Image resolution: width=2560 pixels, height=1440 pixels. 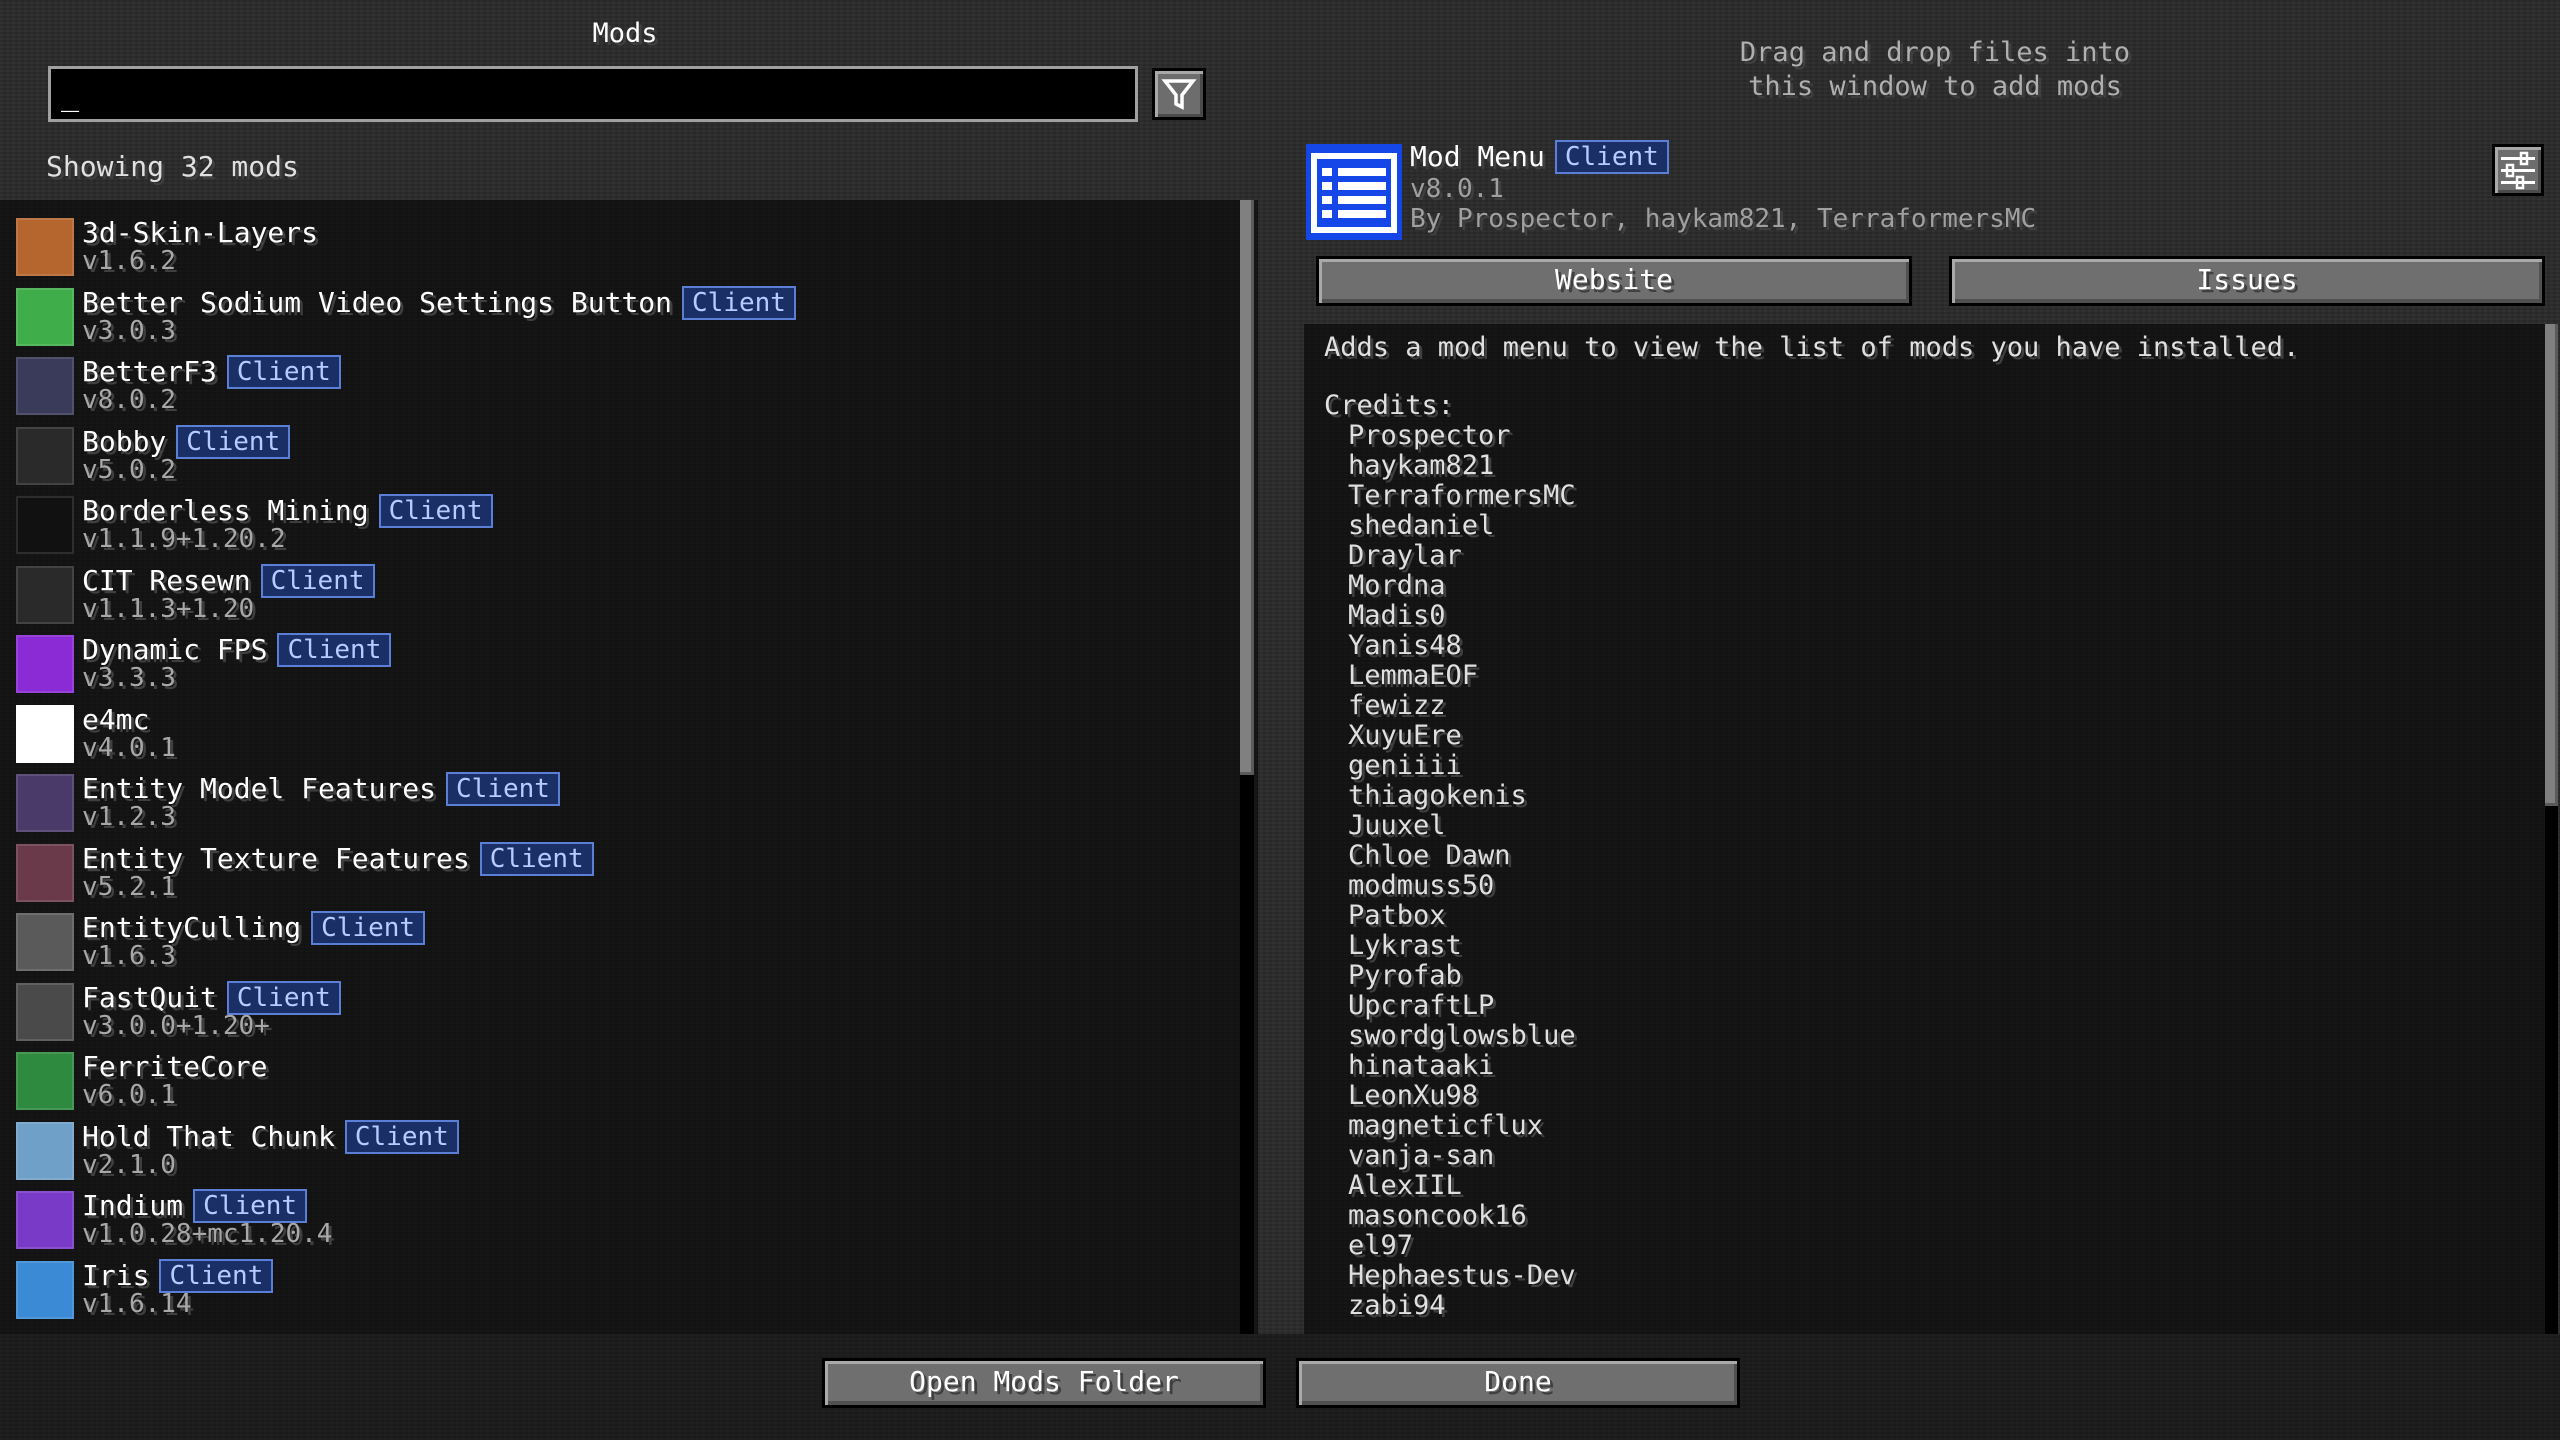 I want to click on mod-list-item: FerriteCore v6.0.1, so click(x=615, y=1080).